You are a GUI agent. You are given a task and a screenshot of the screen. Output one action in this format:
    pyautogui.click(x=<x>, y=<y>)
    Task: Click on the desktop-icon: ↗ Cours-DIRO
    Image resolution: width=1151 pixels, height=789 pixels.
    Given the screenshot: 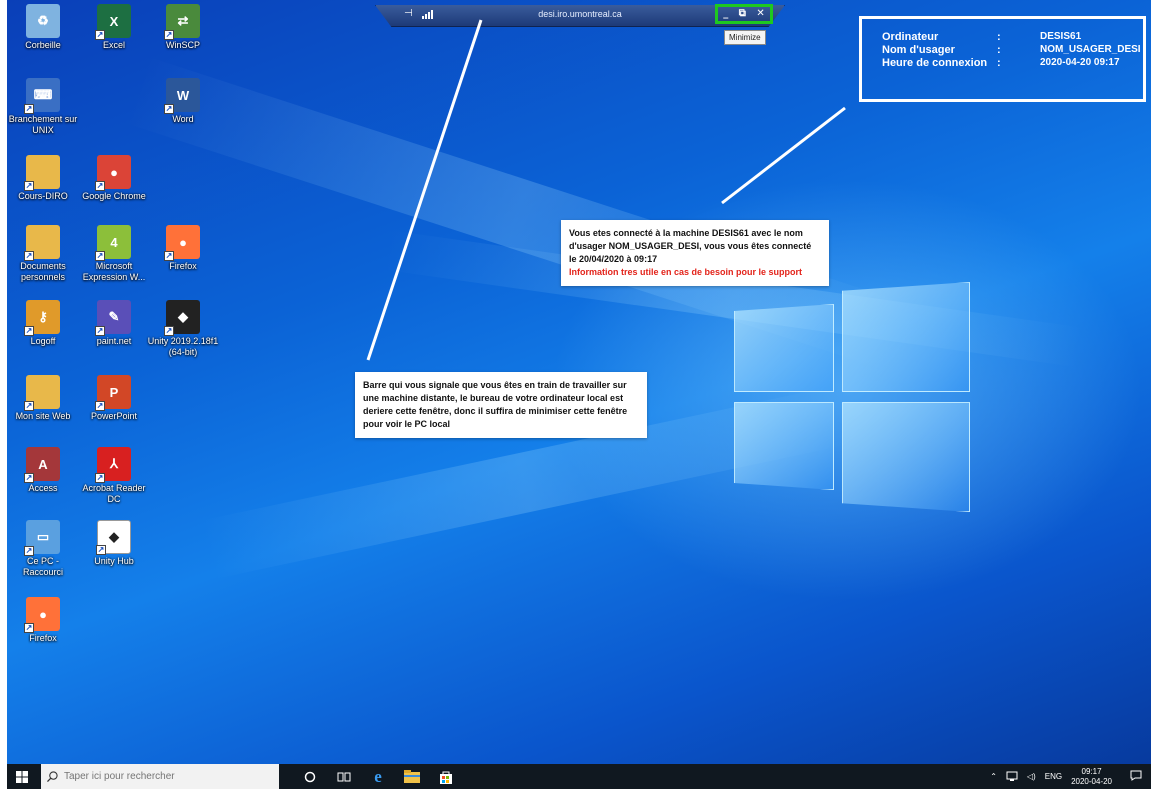 What is the action you would take?
    pyautogui.click(x=43, y=178)
    